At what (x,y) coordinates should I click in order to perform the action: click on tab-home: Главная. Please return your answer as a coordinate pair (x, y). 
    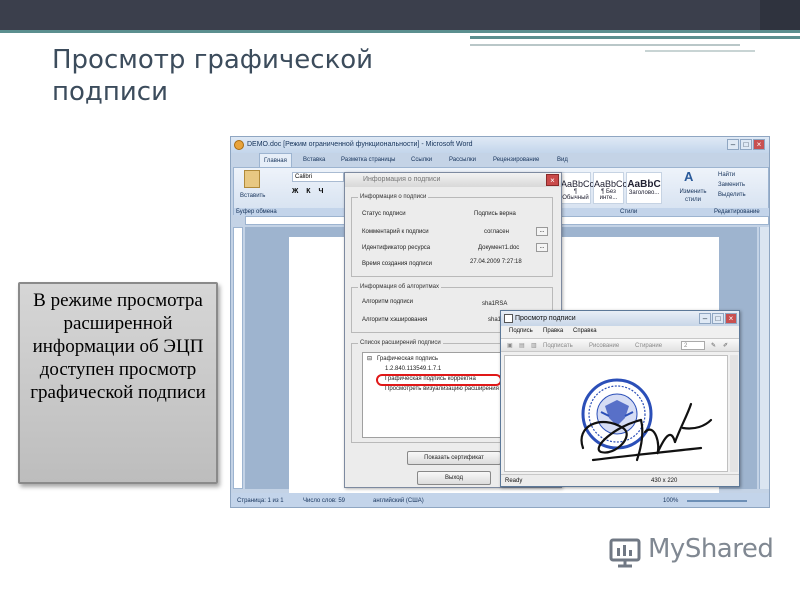
    Looking at the image, I should click on (275, 160).